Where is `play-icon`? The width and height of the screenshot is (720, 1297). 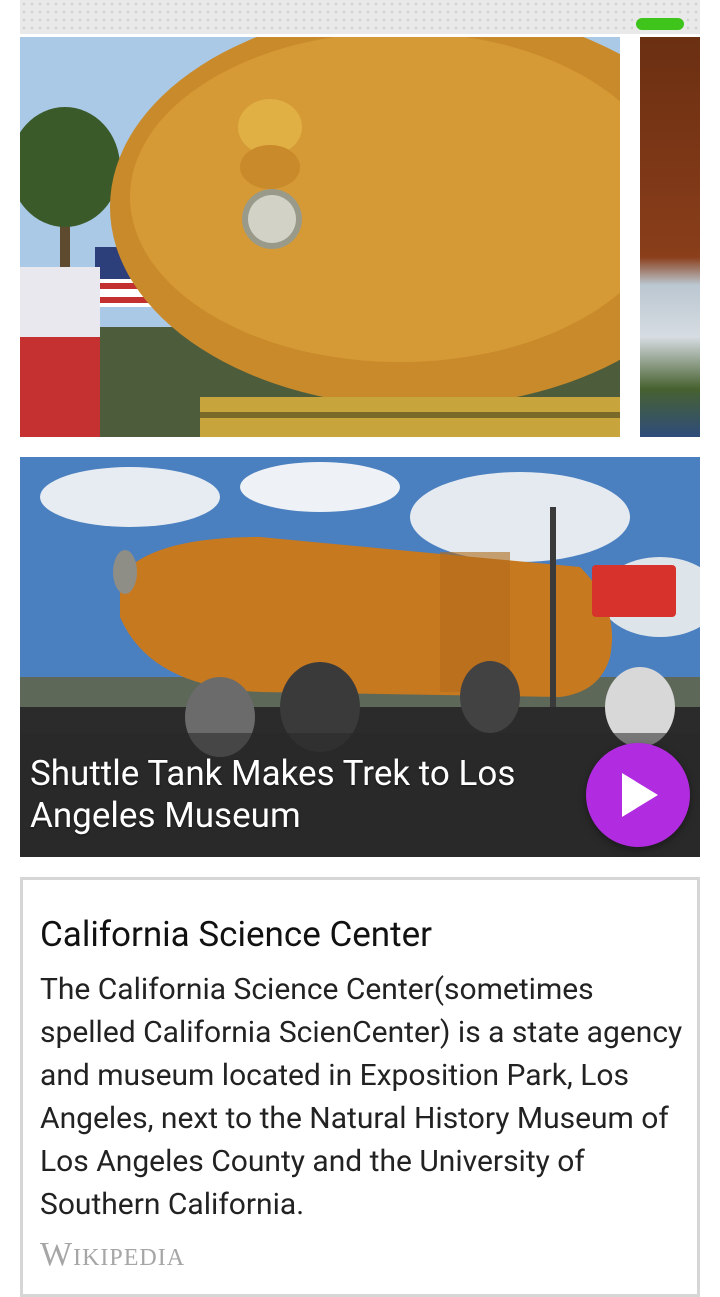
play-icon is located at coordinates (640, 795).